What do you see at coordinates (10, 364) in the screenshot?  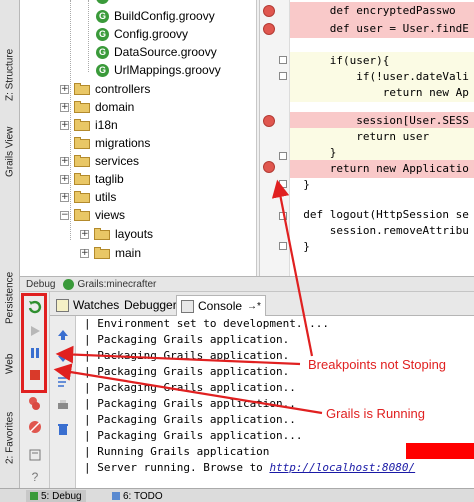 I see `web-tool-tab: Web` at bounding box center [10, 364].